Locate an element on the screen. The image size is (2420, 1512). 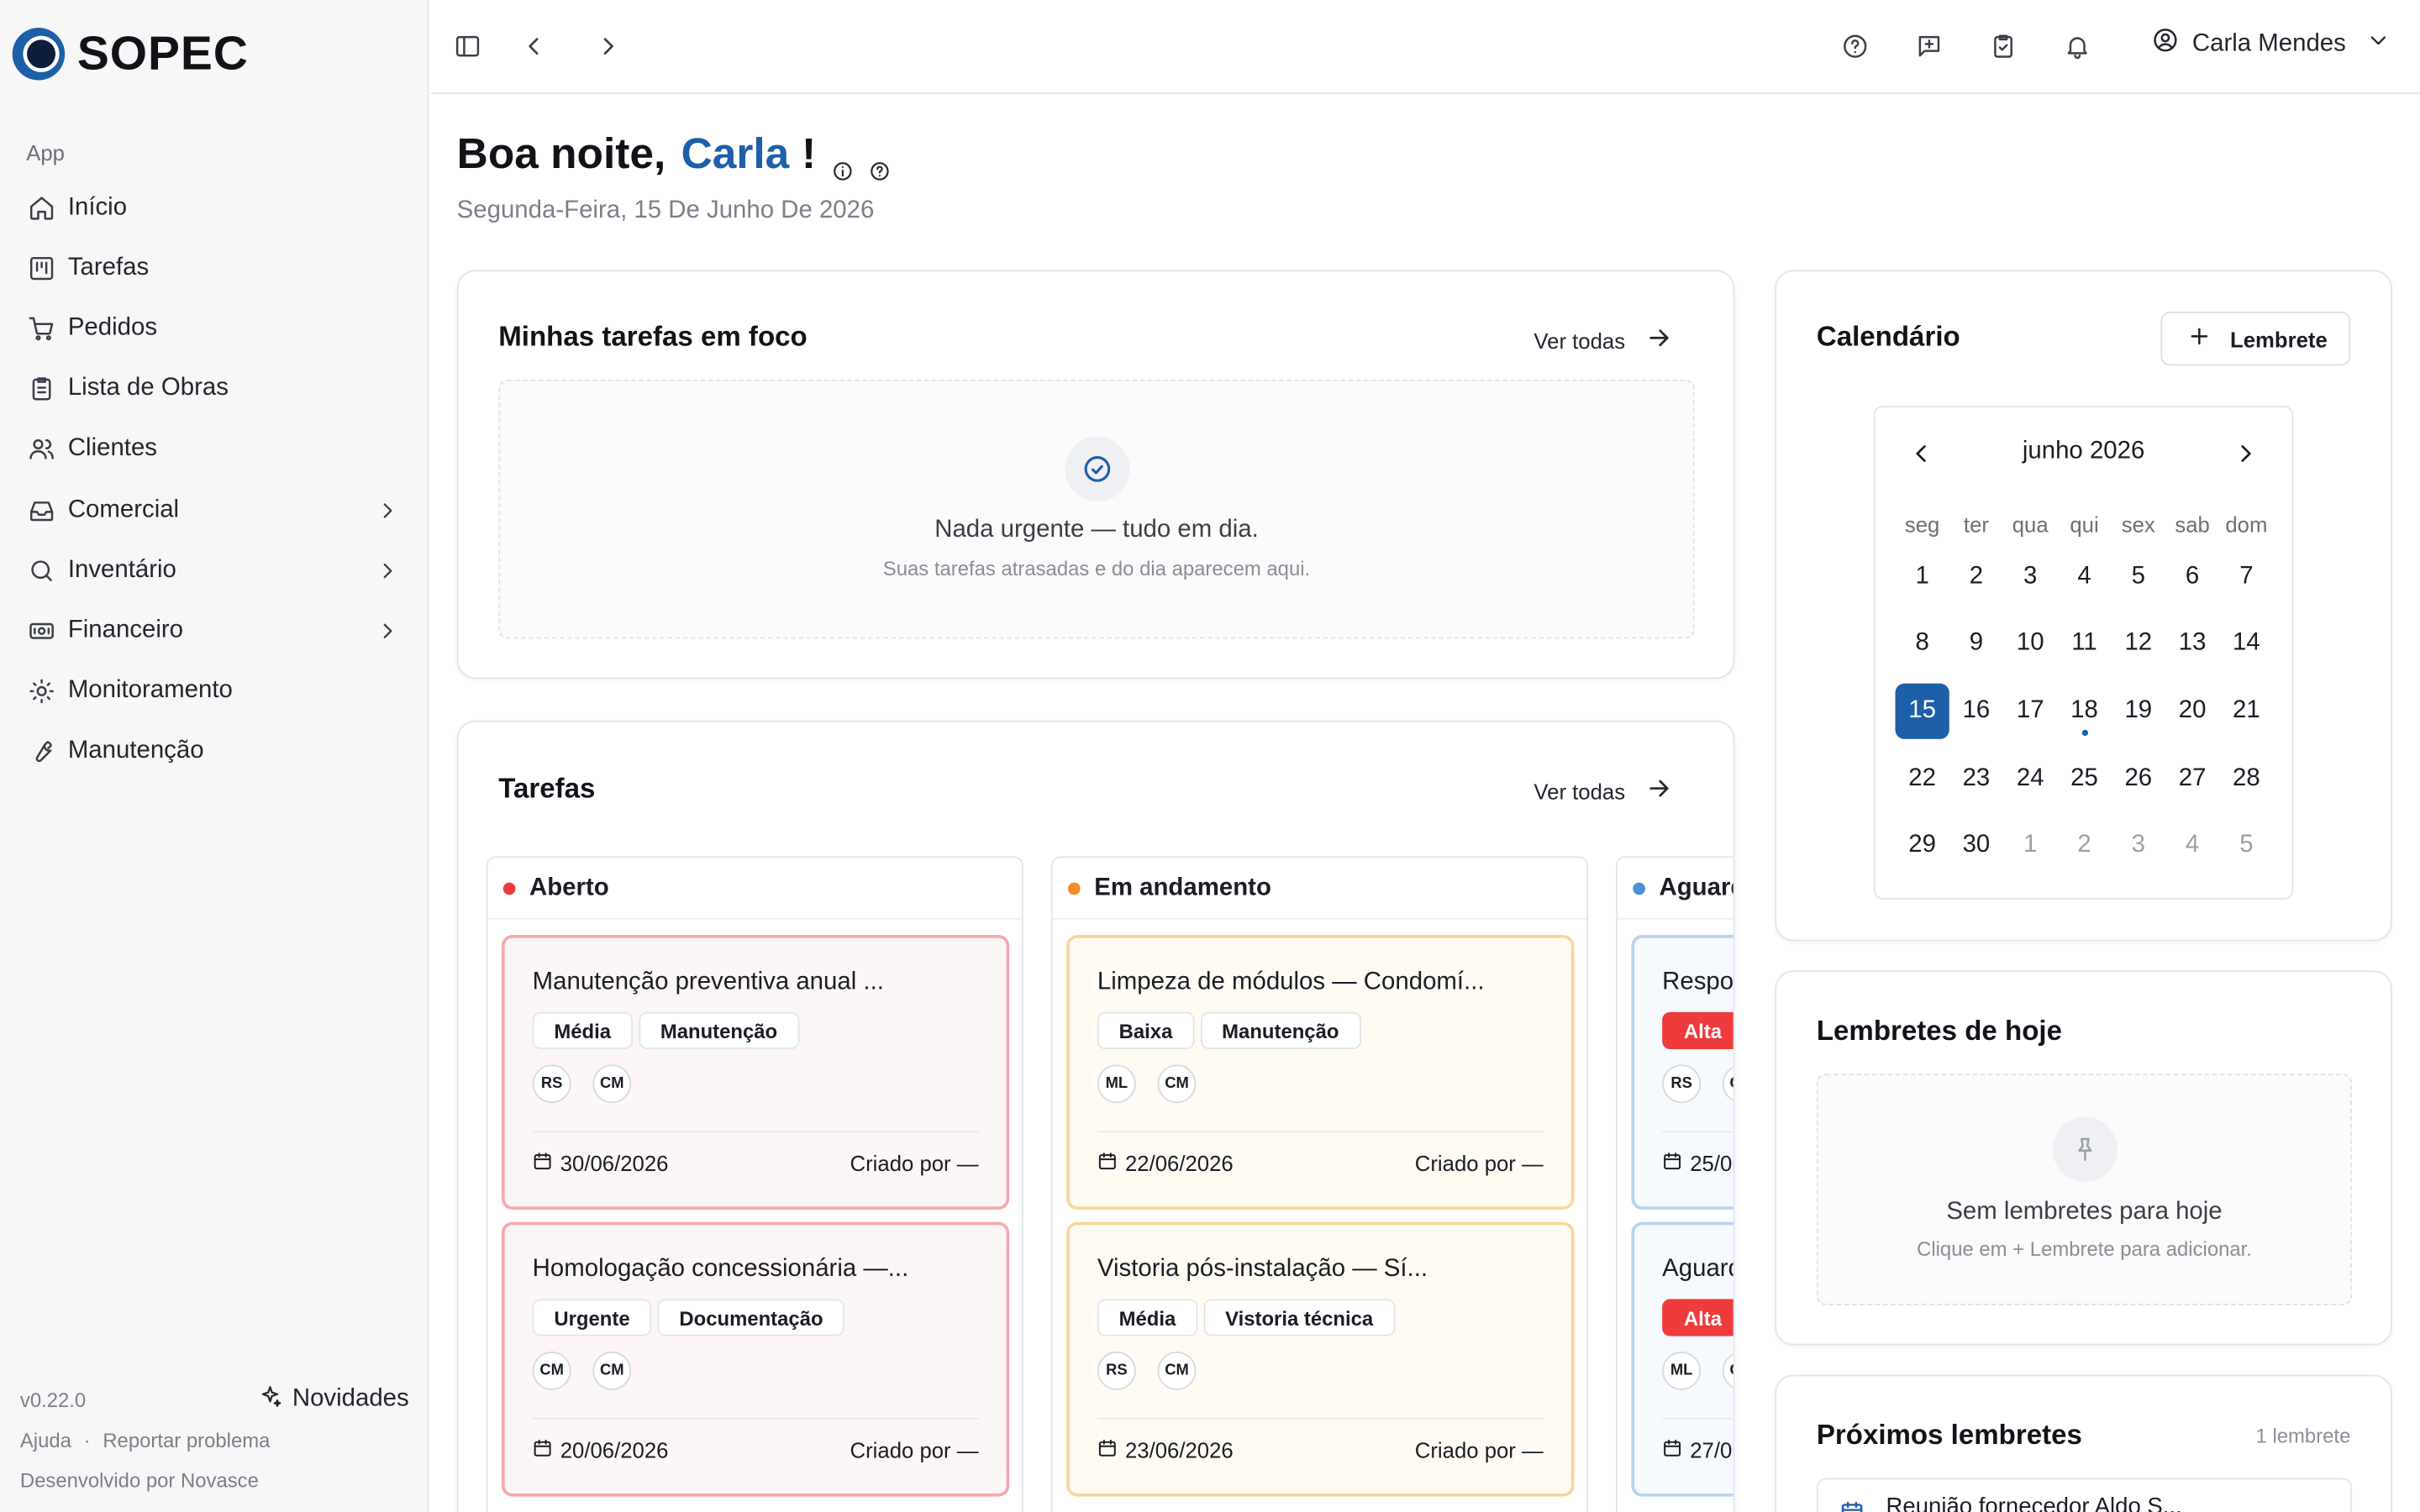
sidebar-item-lista-de-obras: Lista de Obras is located at coordinates (214, 389).